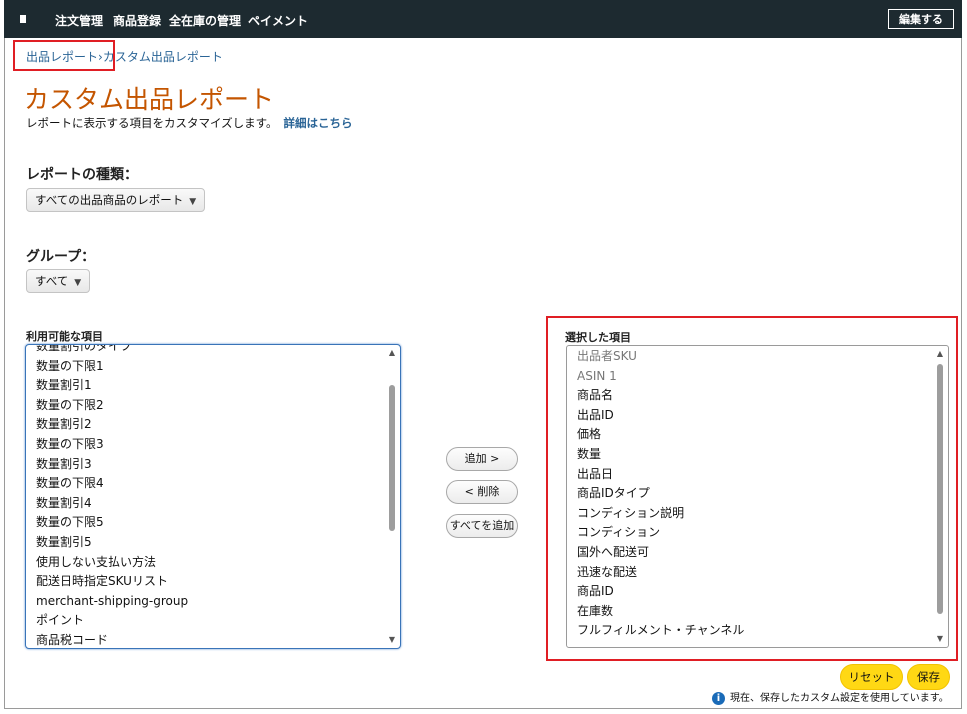 The width and height of the screenshot is (967, 714). I want to click on add-all-button: すべてを追加, so click(482, 526).